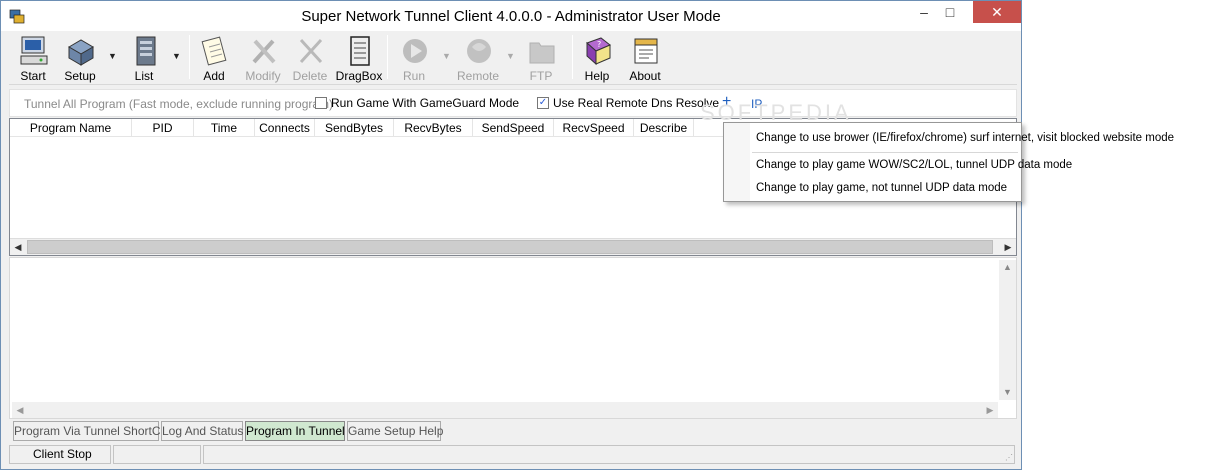 Image resolution: width=1217 pixels, height=470 pixels. What do you see at coordinates (359, 76) in the screenshot?
I see `dragbox-label: DragBox` at bounding box center [359, 76].